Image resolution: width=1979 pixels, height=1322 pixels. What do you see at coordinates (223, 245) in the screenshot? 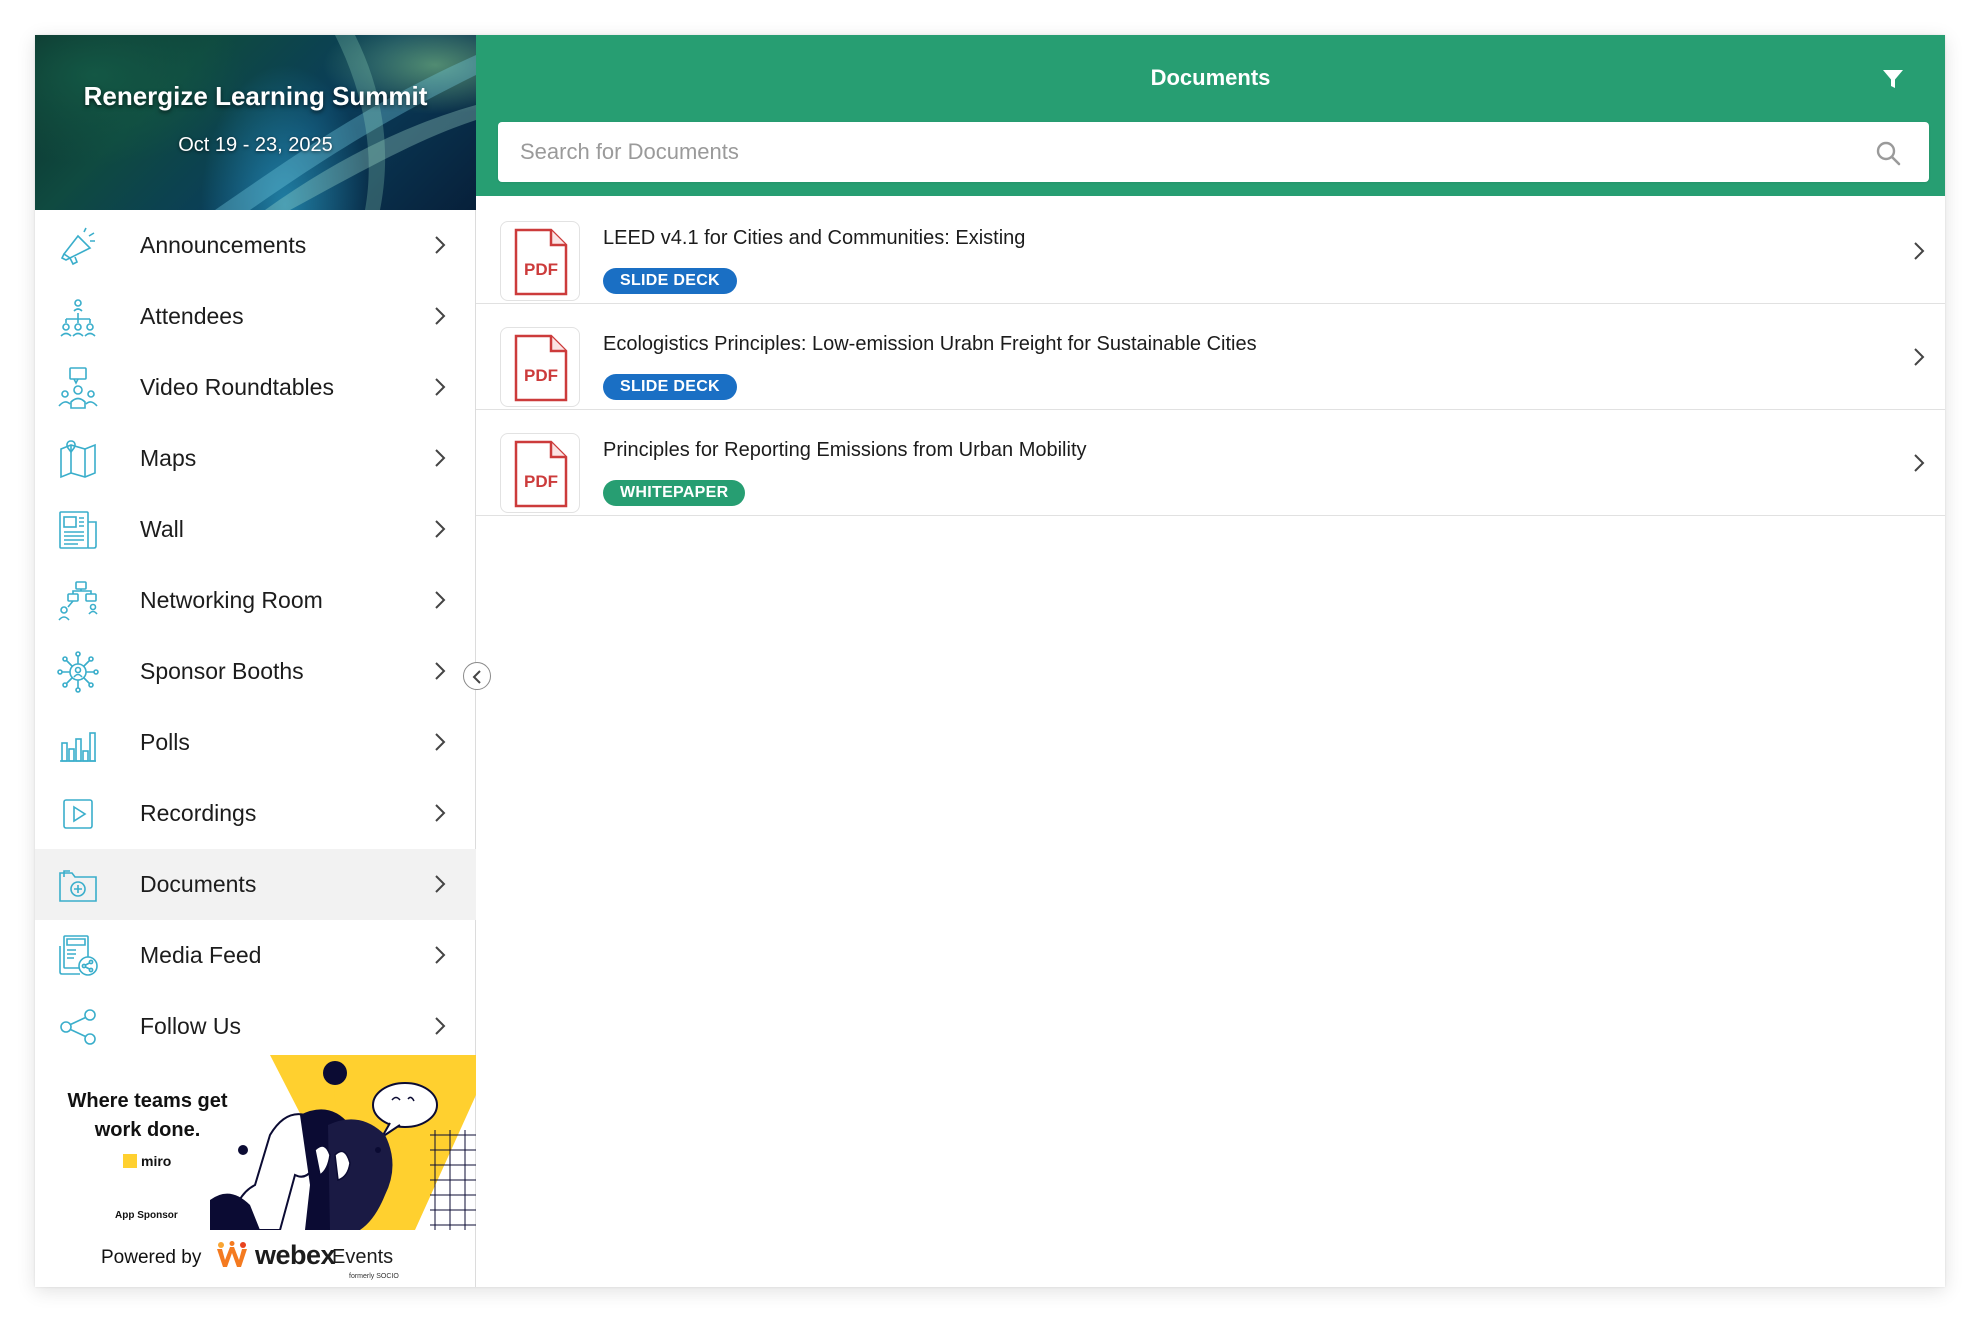
I see `sidebar-item-label: Announcements` at bounding box center [223, 245].